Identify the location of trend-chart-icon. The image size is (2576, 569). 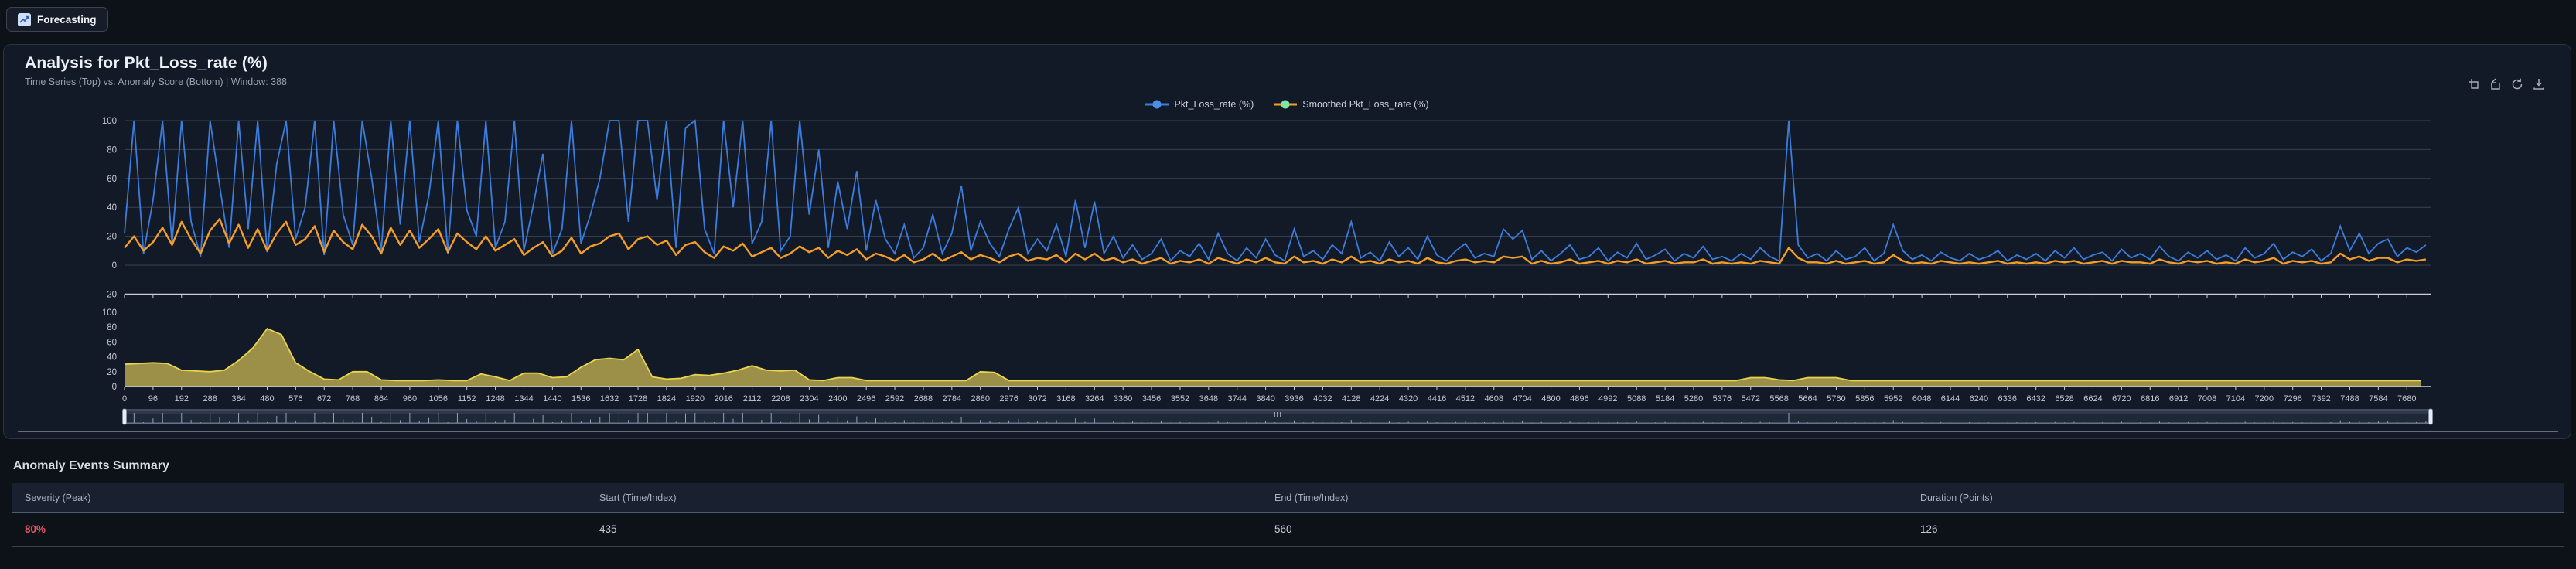
(25, 19).